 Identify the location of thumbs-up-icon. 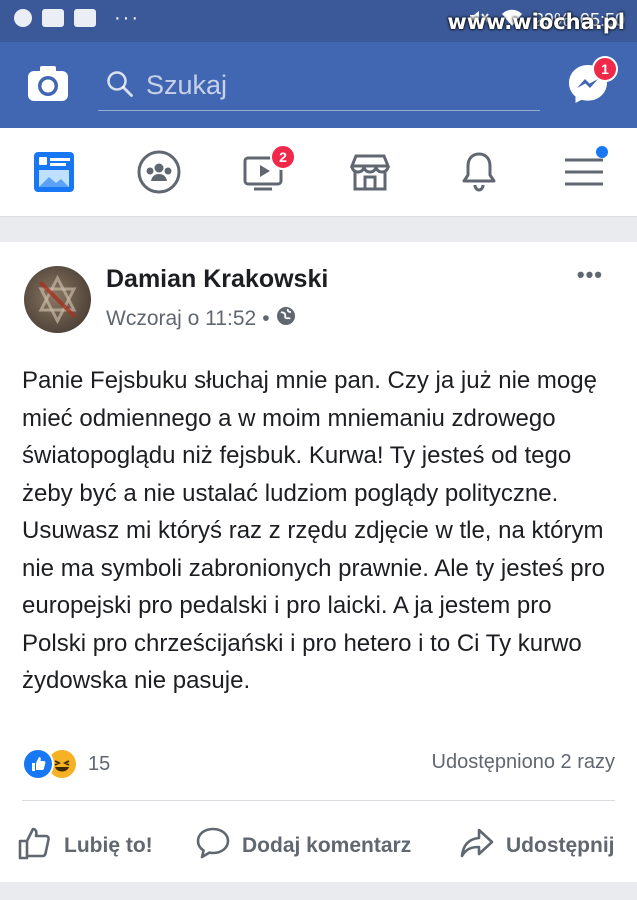
(35, 846).